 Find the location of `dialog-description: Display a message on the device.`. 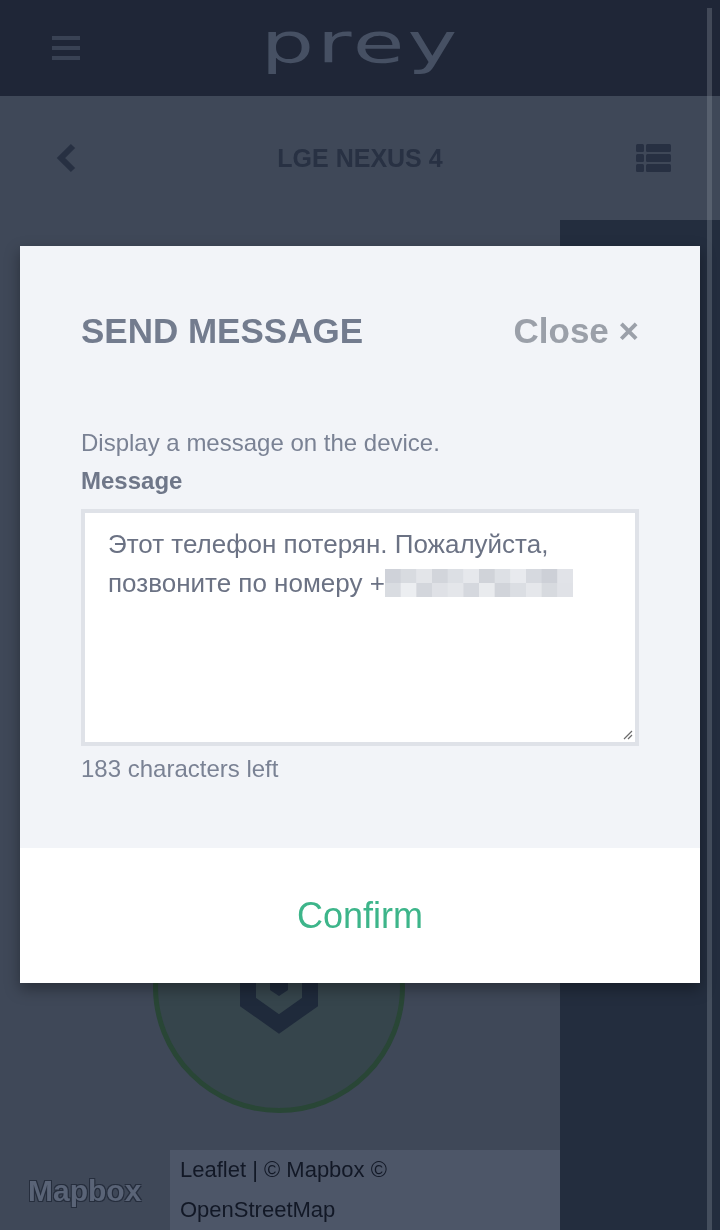

dialog-description: Display a message on the device. is located at coordinates (261, 443).